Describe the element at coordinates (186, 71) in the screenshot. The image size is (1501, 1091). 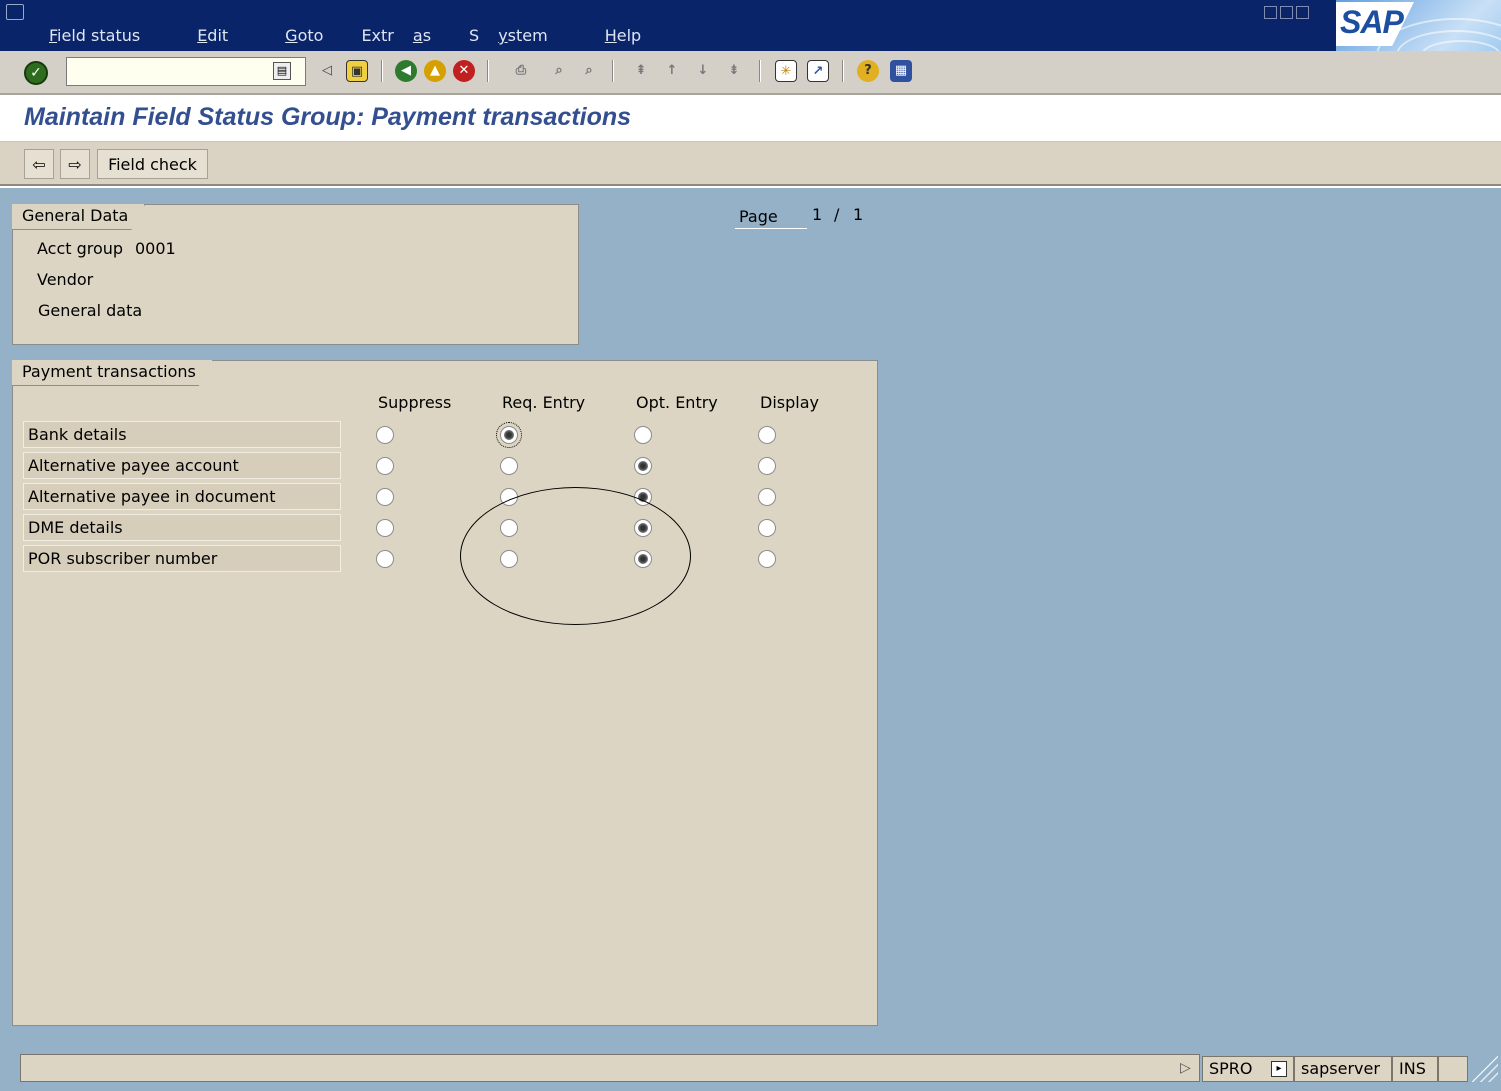
I see `command-field` at that location.